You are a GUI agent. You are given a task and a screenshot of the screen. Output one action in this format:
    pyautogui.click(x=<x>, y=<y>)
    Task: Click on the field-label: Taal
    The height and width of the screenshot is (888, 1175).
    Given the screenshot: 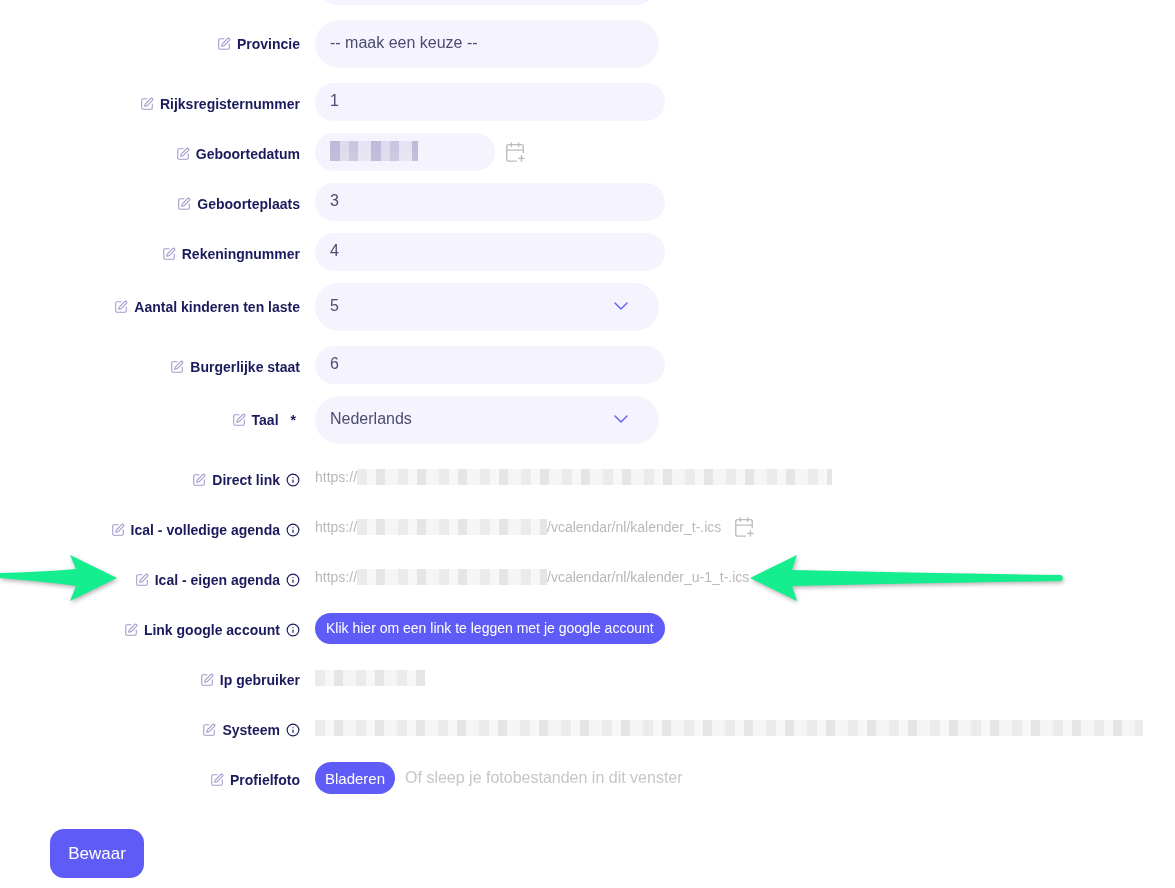 What is the action you would take?
    pyautogui.click(x=265, y=420)
    